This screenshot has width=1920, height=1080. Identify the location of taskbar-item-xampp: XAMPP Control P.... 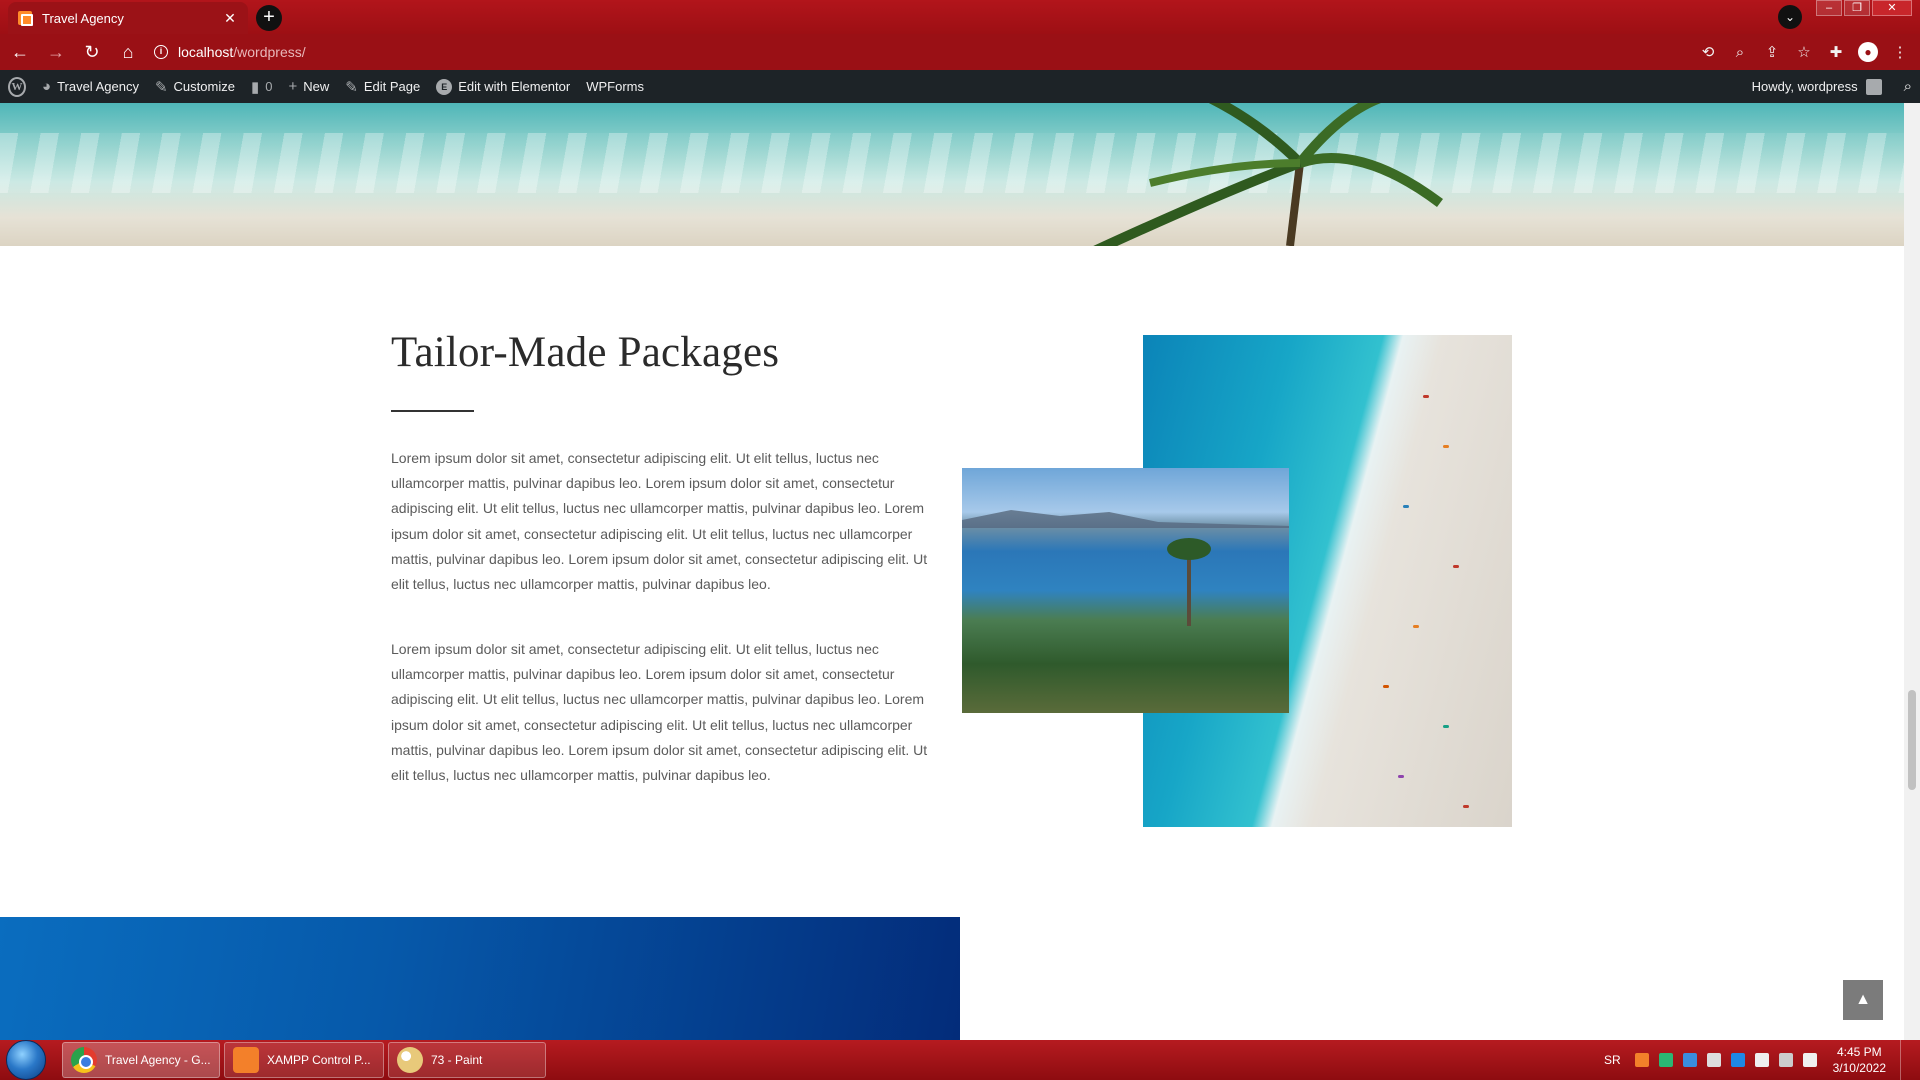
(304, 1060).